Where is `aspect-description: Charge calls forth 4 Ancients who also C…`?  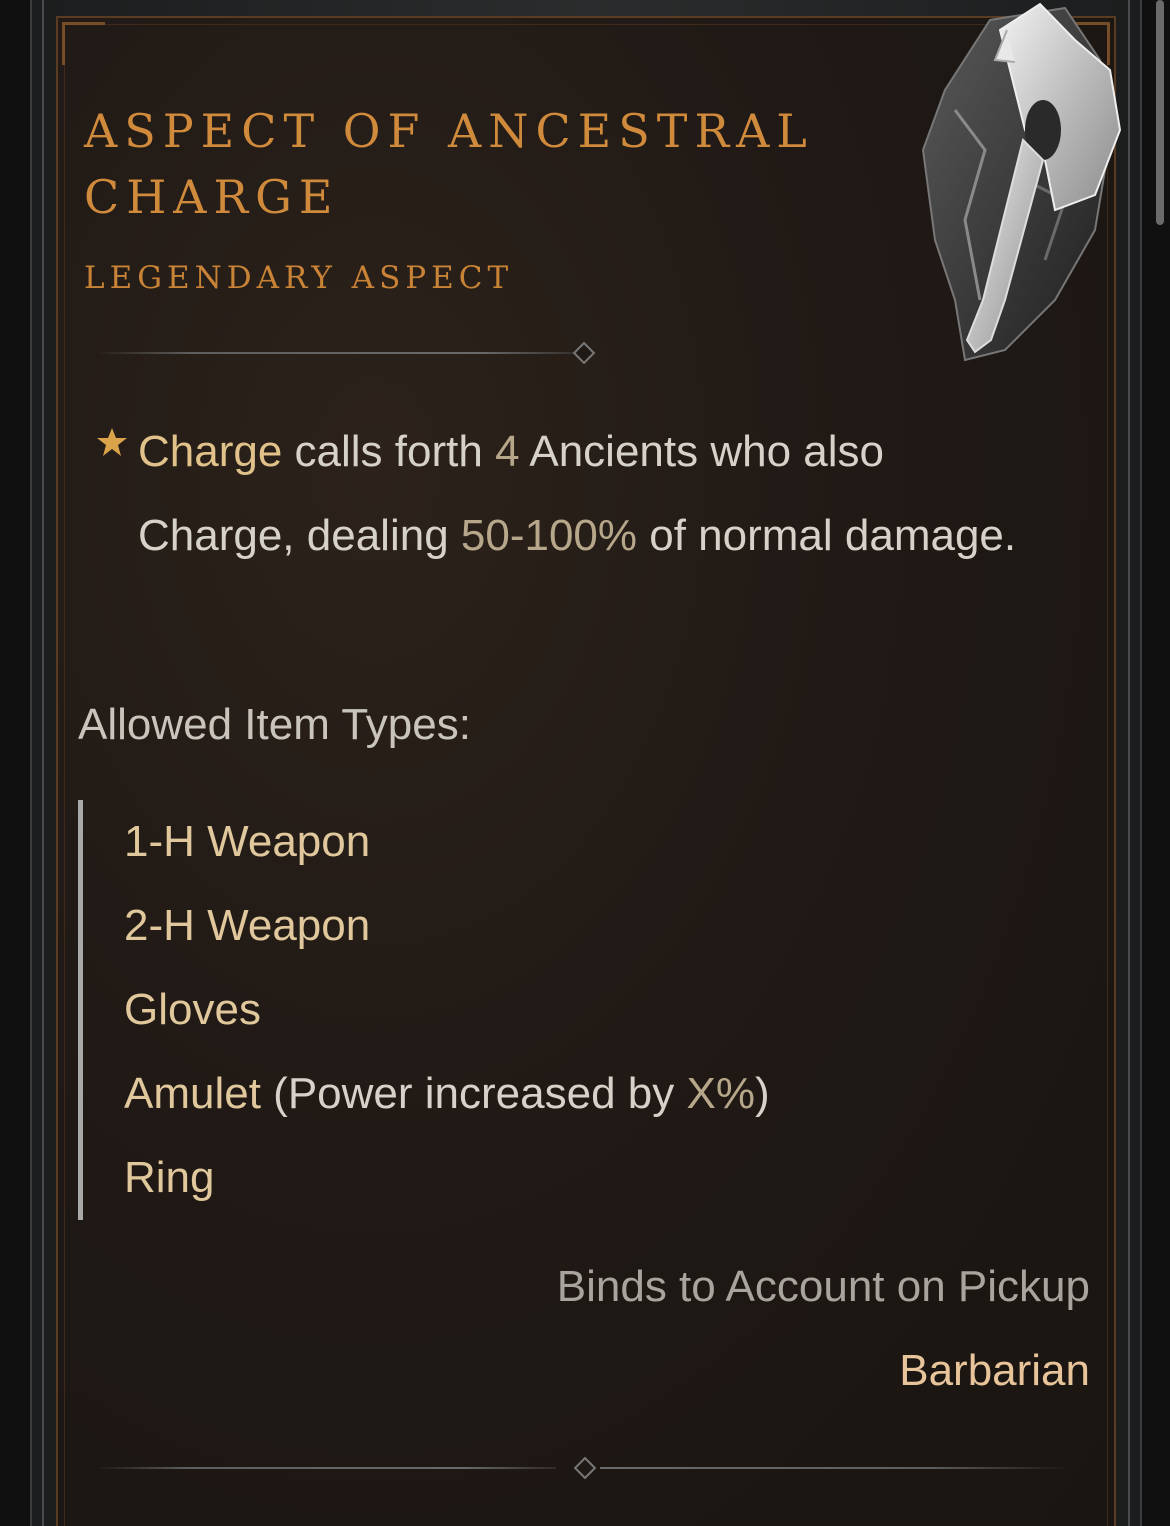
aspect-description: Charge calls forth 4 Ancients who also C… is located at coordinates (578, 494).